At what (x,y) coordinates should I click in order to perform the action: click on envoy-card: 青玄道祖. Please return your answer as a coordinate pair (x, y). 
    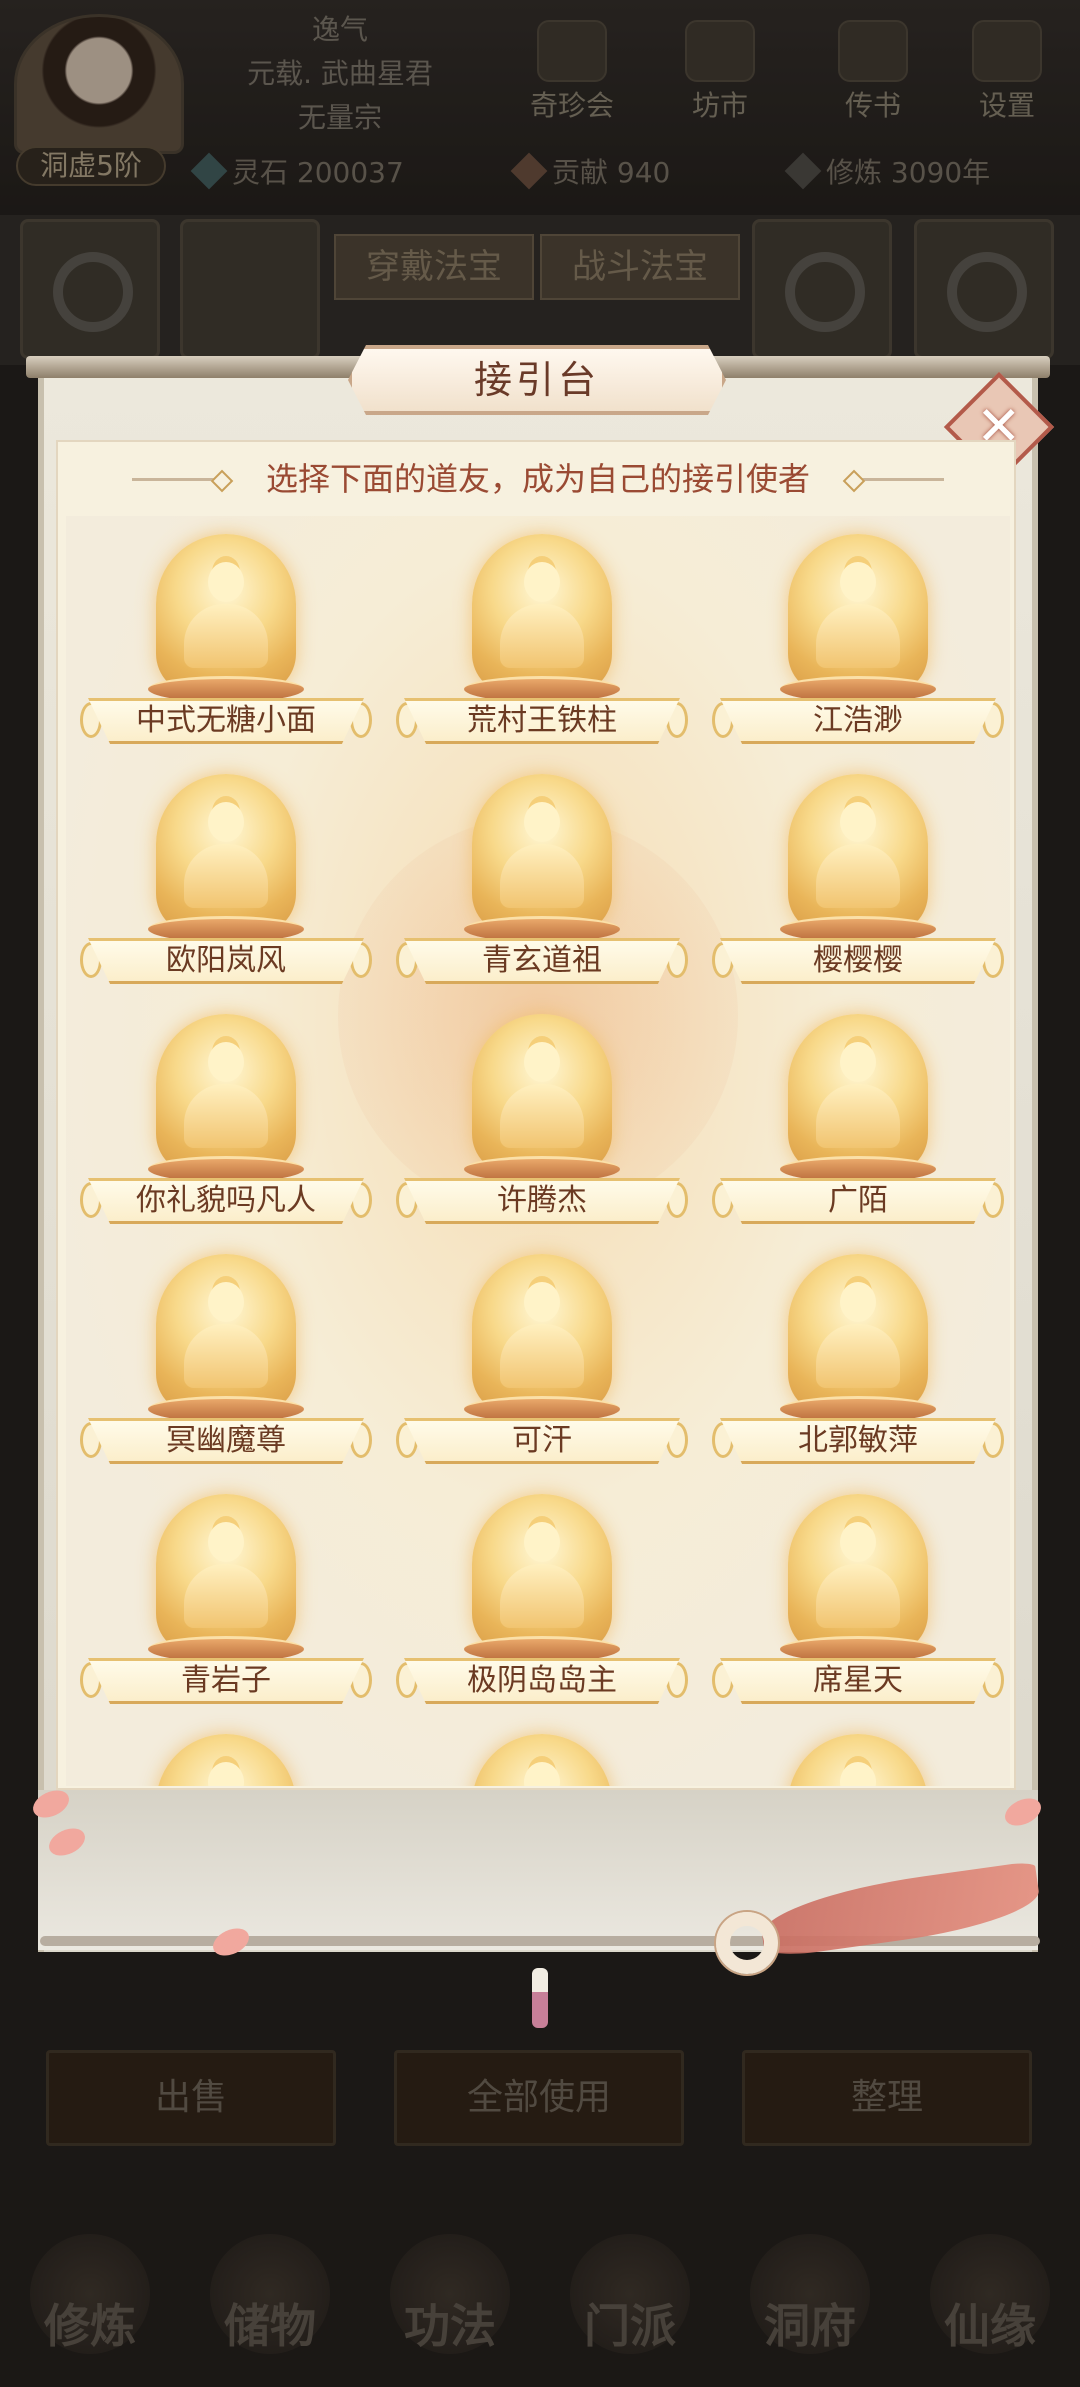
    Looking at the image, I should click on (542, 886).